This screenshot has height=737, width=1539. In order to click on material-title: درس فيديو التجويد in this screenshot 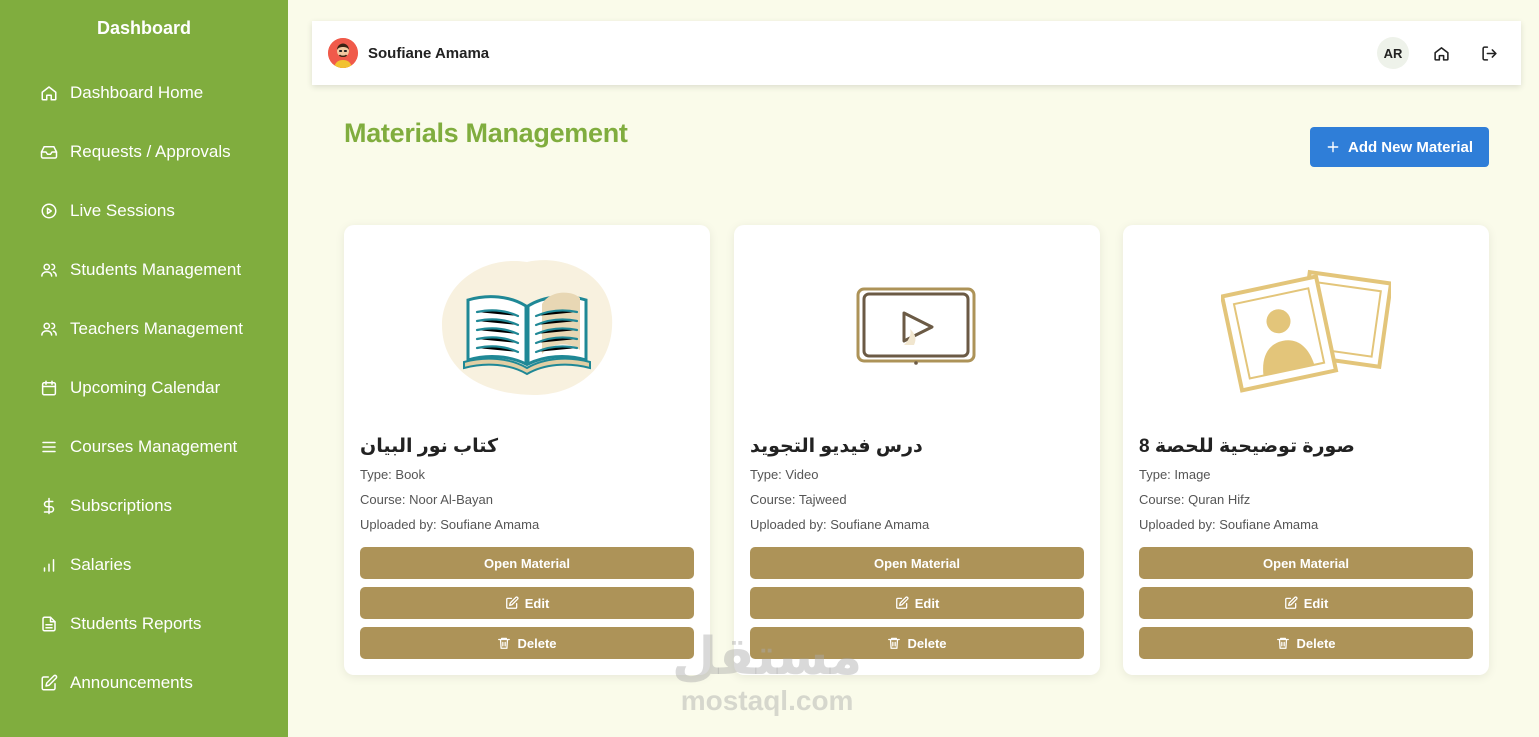, I will do `click(836, 446)`.